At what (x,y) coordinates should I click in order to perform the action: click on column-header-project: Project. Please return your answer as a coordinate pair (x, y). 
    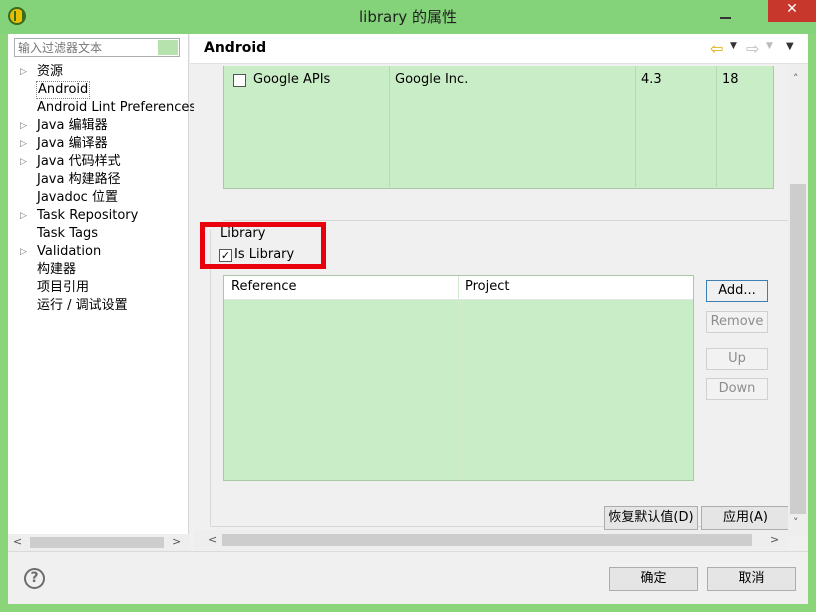
    Looking at the image, I should click on (487, 286).